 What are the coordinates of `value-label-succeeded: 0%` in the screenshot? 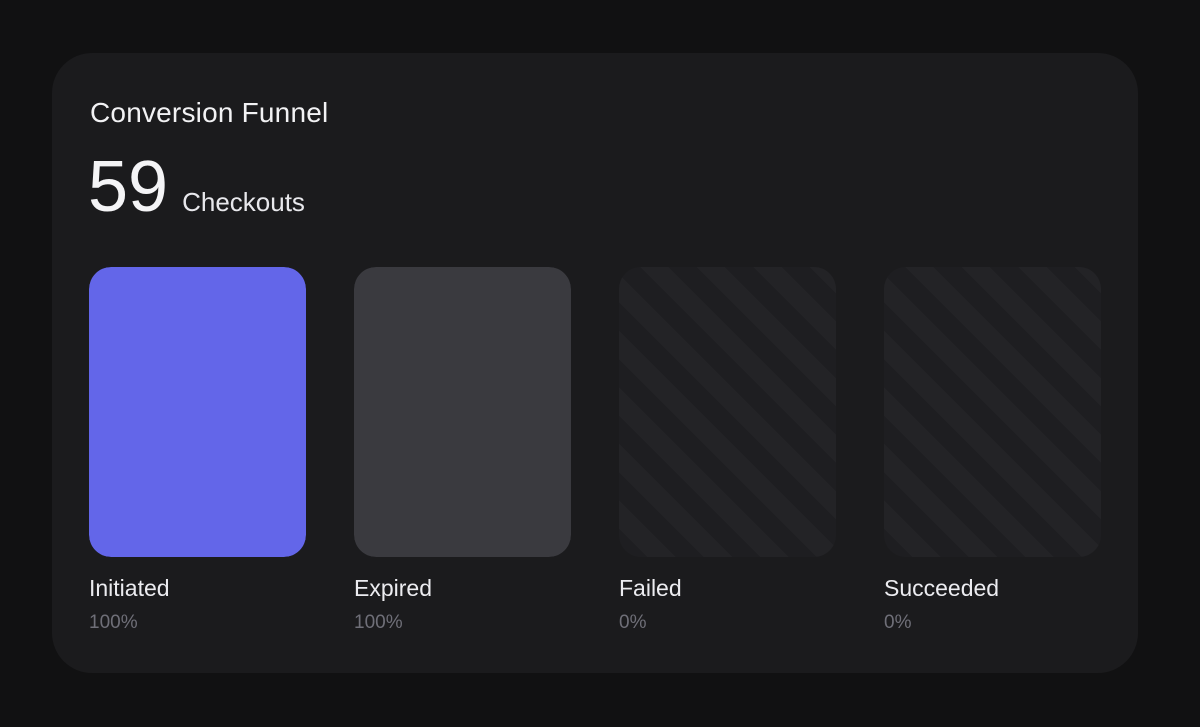 It's located at (898, 622).